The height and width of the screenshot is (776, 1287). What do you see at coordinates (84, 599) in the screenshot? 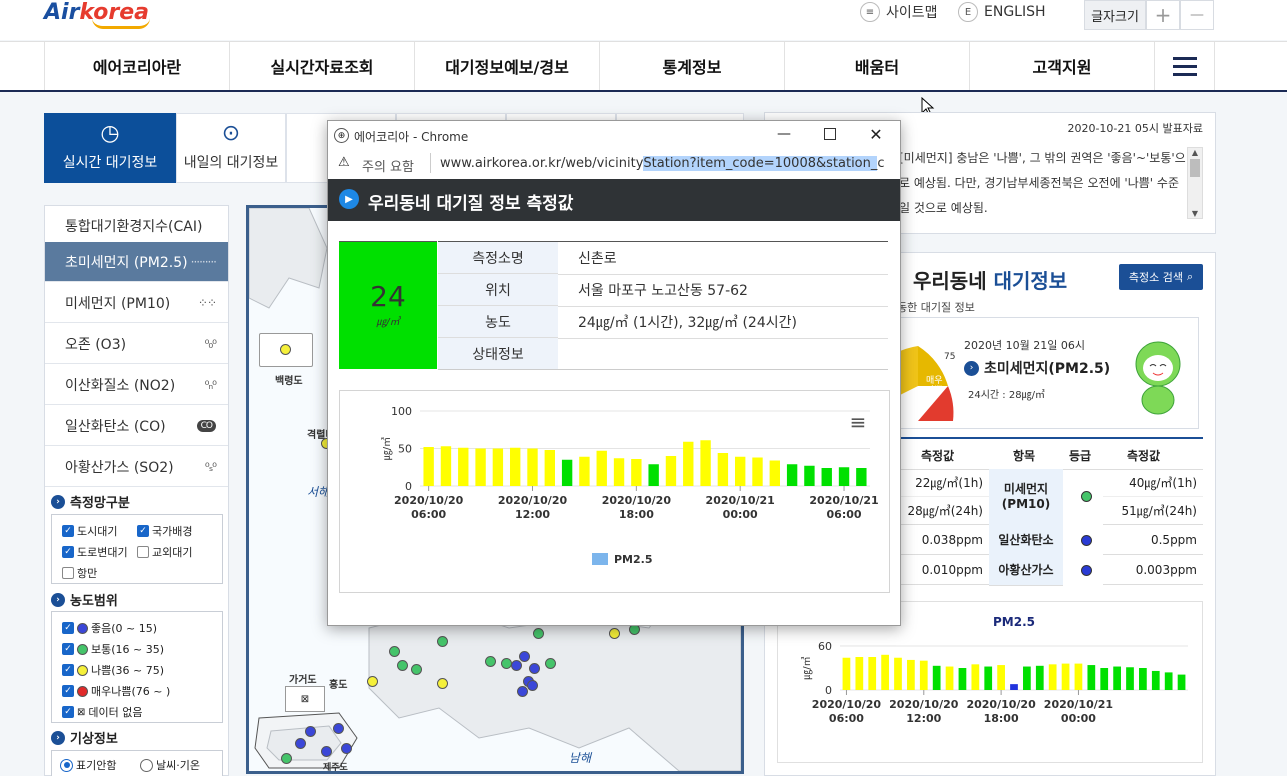
I see `range-section-title: › 농도범위` at bounding box center [84, 599].